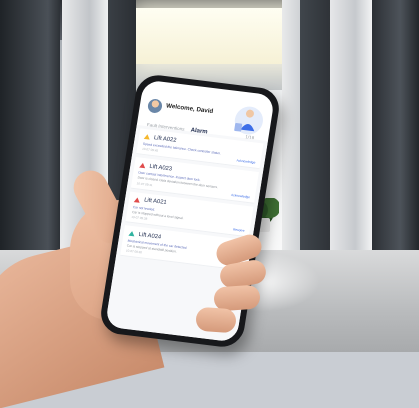 This screenshot has width=419, height=408. Describe the element at coordinates (144, 183) in the screenshot. I see `alarm-time: 10-07 09:41` at that location.